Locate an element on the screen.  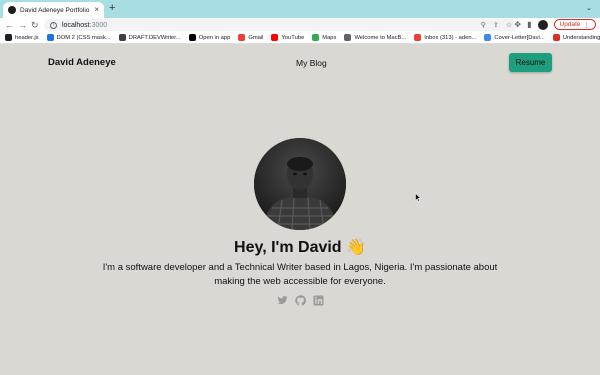
tab-title: David Adeneye Portfolio is located at coordinates (55, 10).